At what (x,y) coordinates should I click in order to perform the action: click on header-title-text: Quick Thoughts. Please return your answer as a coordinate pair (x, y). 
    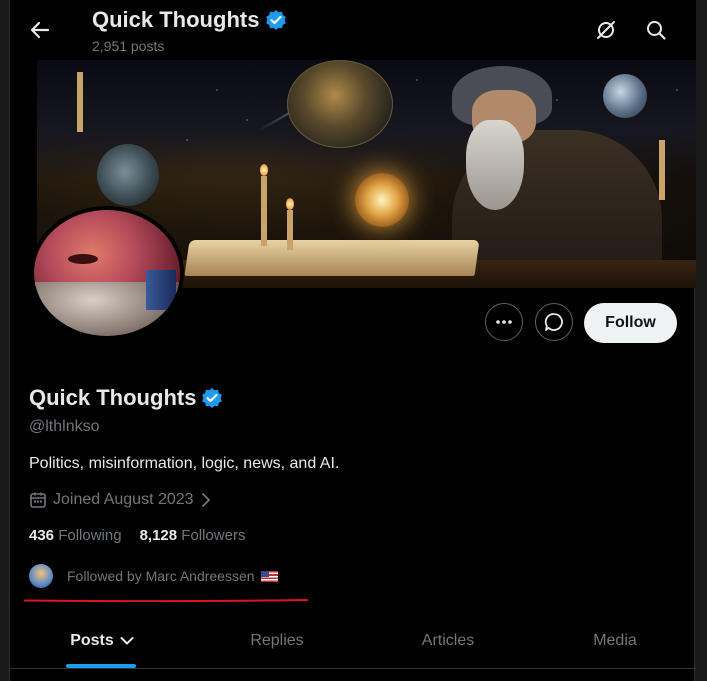
    Looking at the image, I should click on (176, 19).